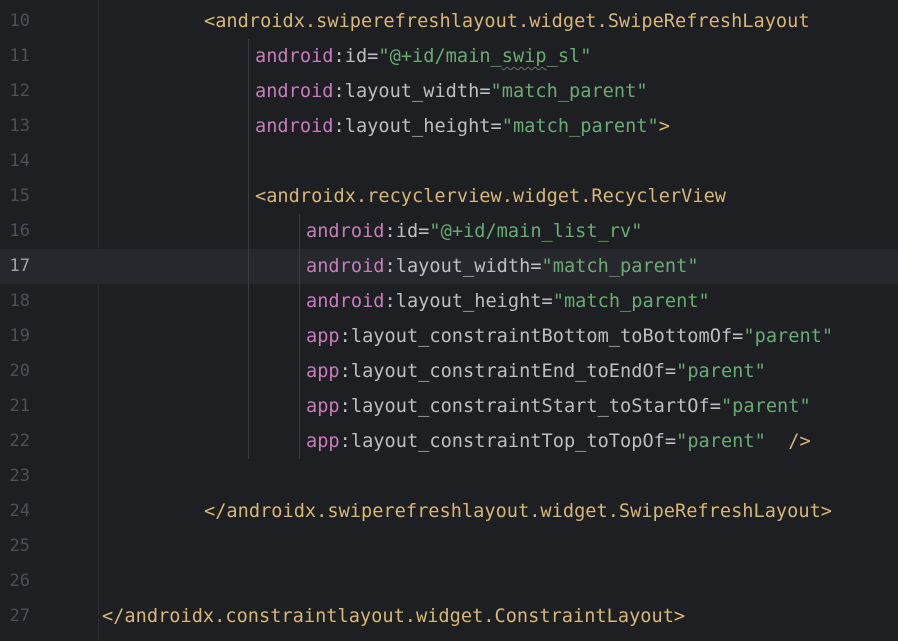 This screenshot has height=641, width=898. Describe the element at coordinates (19, 21) in the screenshot. I see `line-number: 10` at that location.